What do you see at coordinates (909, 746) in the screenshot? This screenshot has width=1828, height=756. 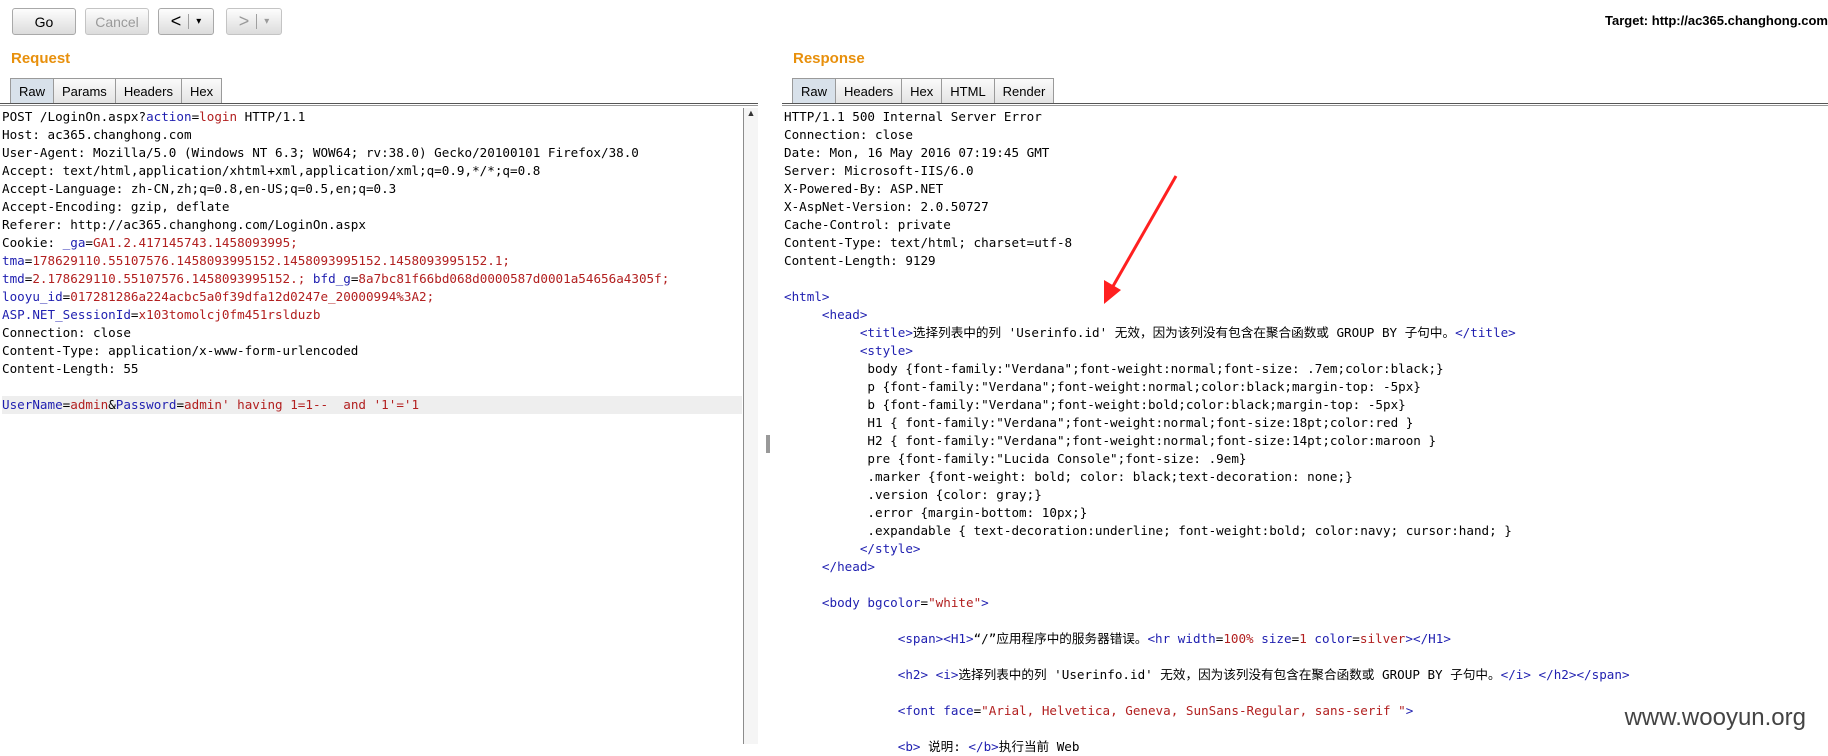 I see `code-token: <b>` at bounding box center [909, 746].